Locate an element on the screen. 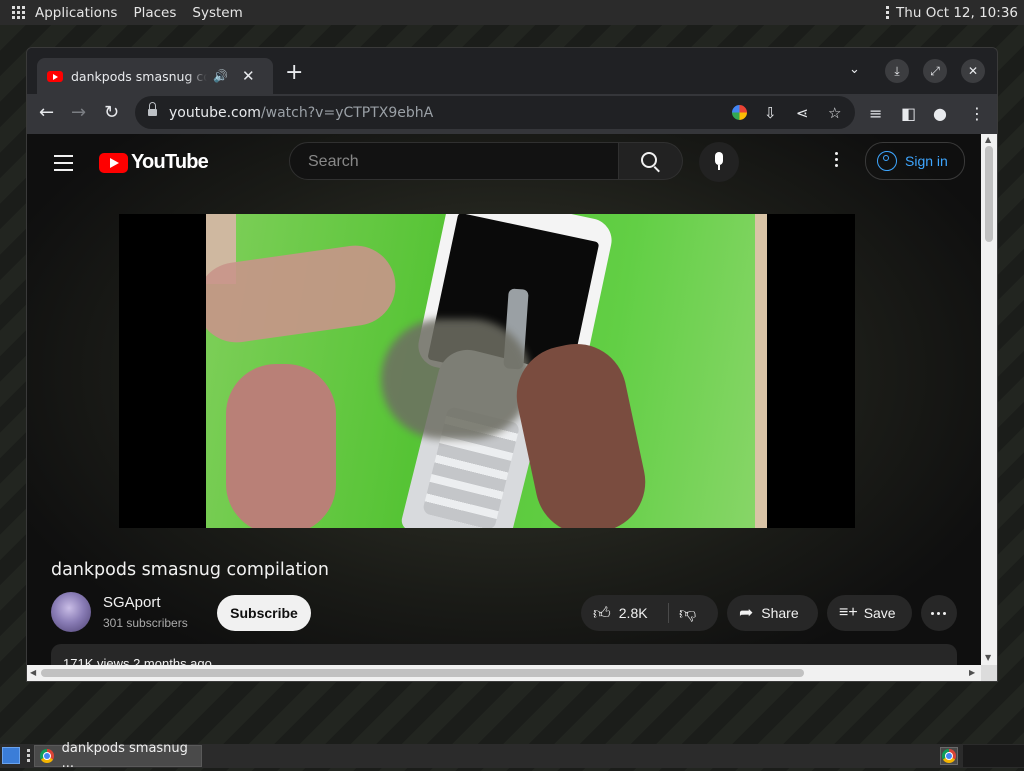 The width and height of the screenshot is (1024, 771). settings-more-icon is located at coordinates (836, 161).